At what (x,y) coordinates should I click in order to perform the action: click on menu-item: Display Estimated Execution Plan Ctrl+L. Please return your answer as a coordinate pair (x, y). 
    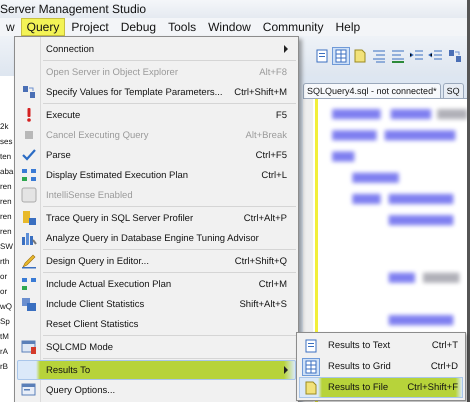
    Looking at the image, I should click on (156, 175).